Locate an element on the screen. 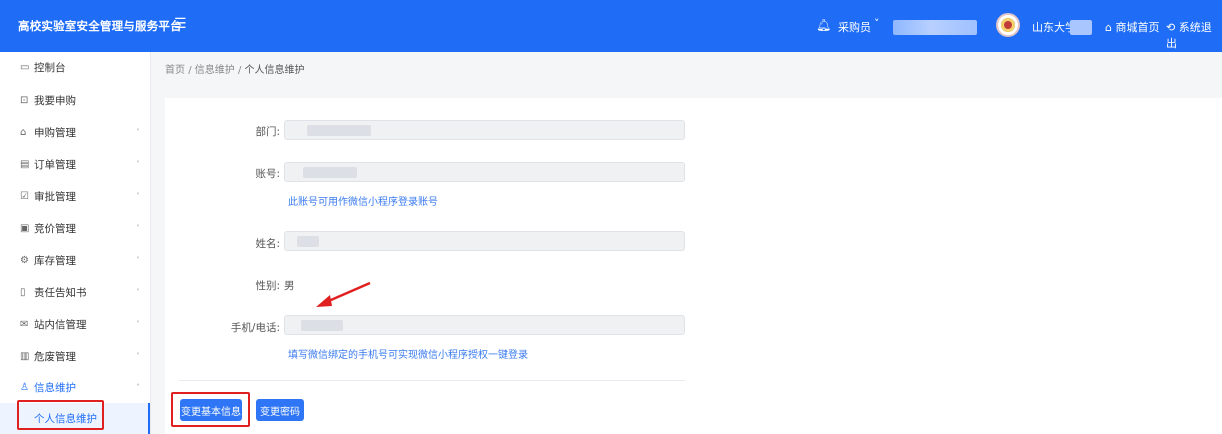 The height and width of the screenshot is (434, 1222). sidebar-item-label: 订单管理 is located at coordinates (55, 165).